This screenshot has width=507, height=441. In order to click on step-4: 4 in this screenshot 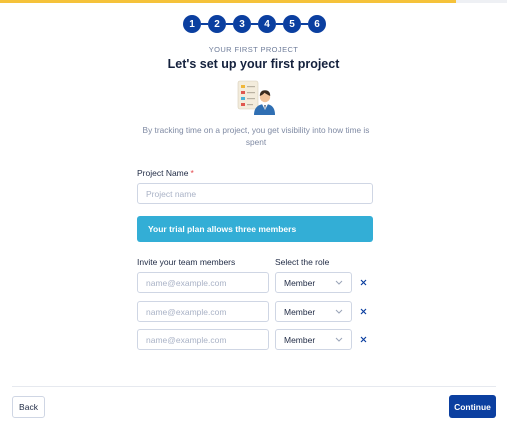, I will do `click(267, 24)`.